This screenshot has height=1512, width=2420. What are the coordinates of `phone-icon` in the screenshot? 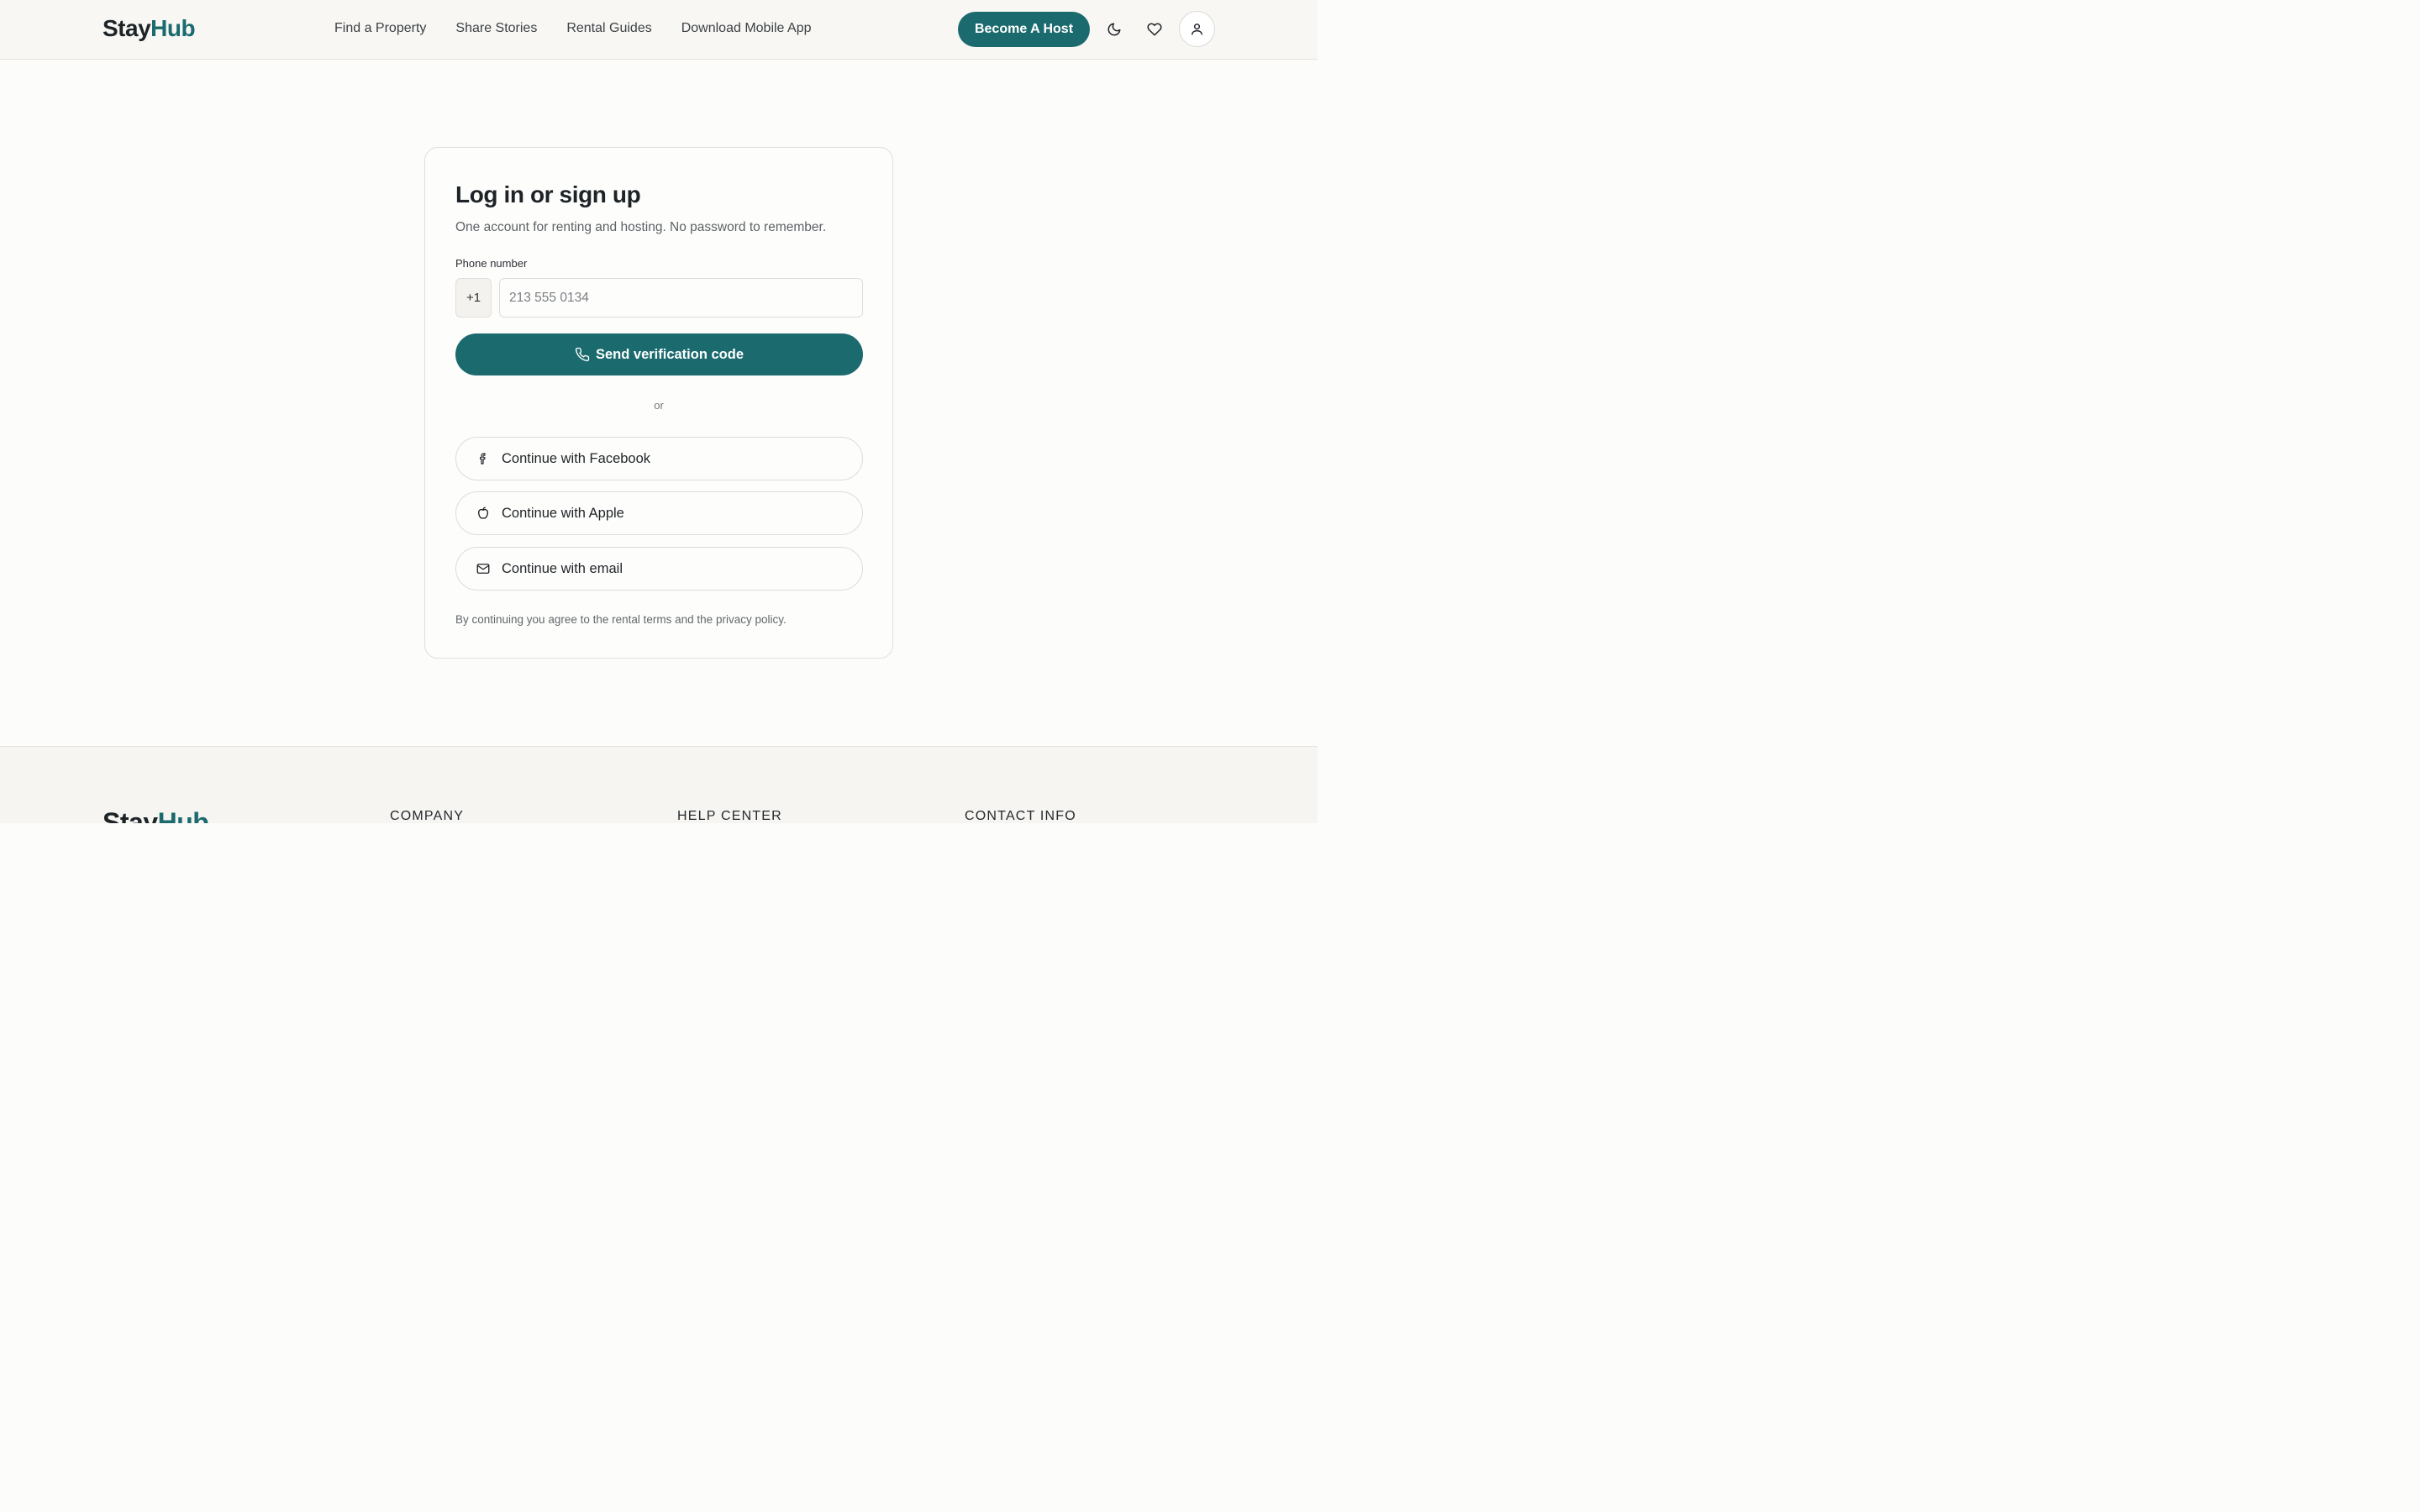 It's located at (582, 354).